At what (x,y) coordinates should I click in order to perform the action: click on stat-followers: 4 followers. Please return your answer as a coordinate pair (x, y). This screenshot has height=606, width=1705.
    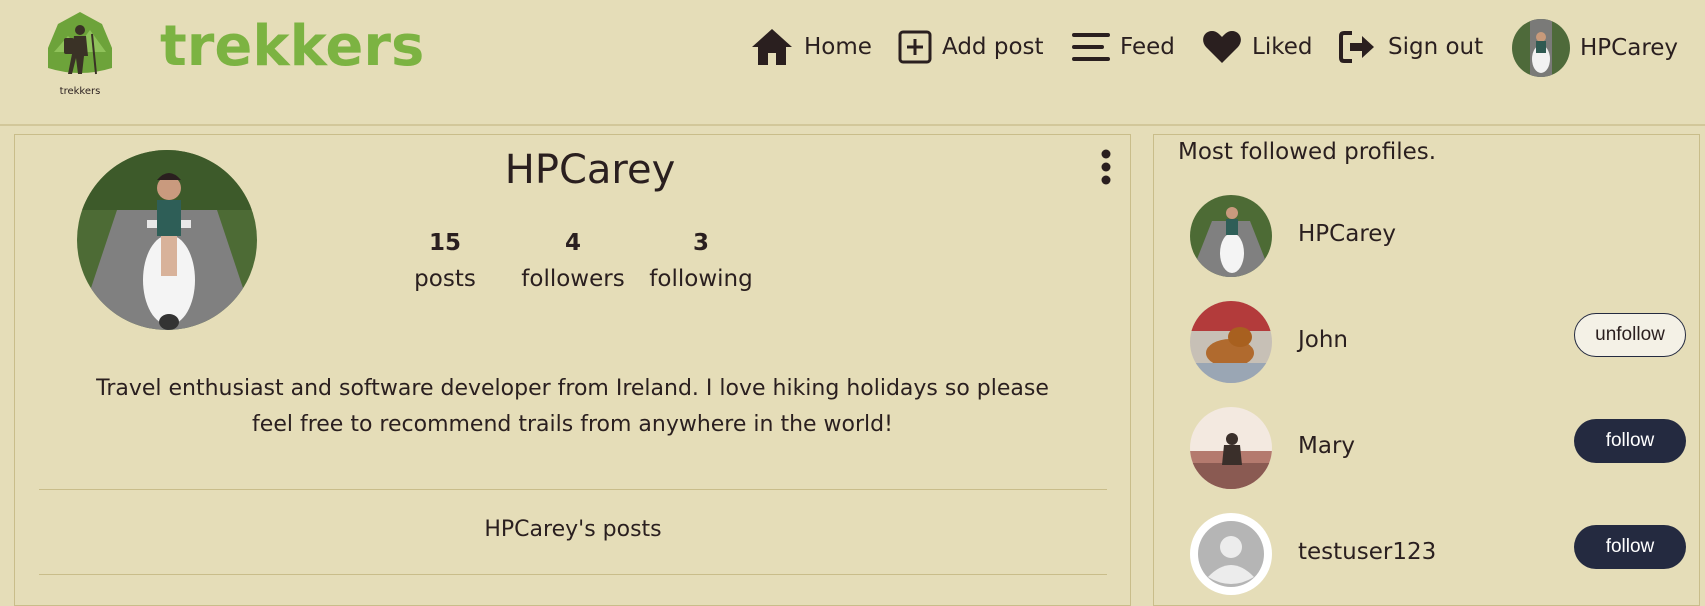
    Looking at the image, I should click on (573, 261).